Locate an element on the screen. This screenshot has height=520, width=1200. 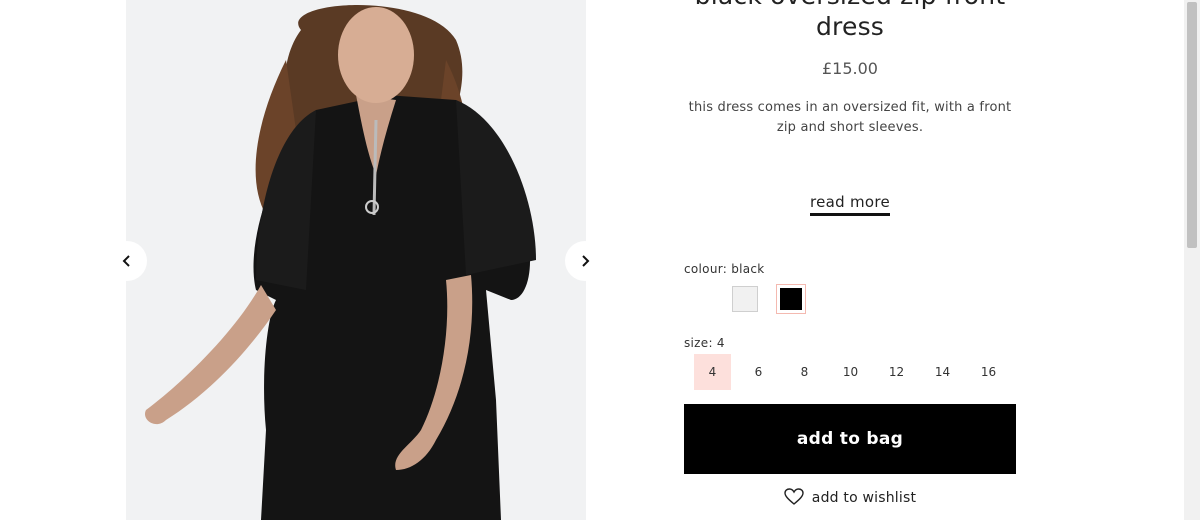
description-line2: zip and short sleeves. is located at coordinates (850, 127).